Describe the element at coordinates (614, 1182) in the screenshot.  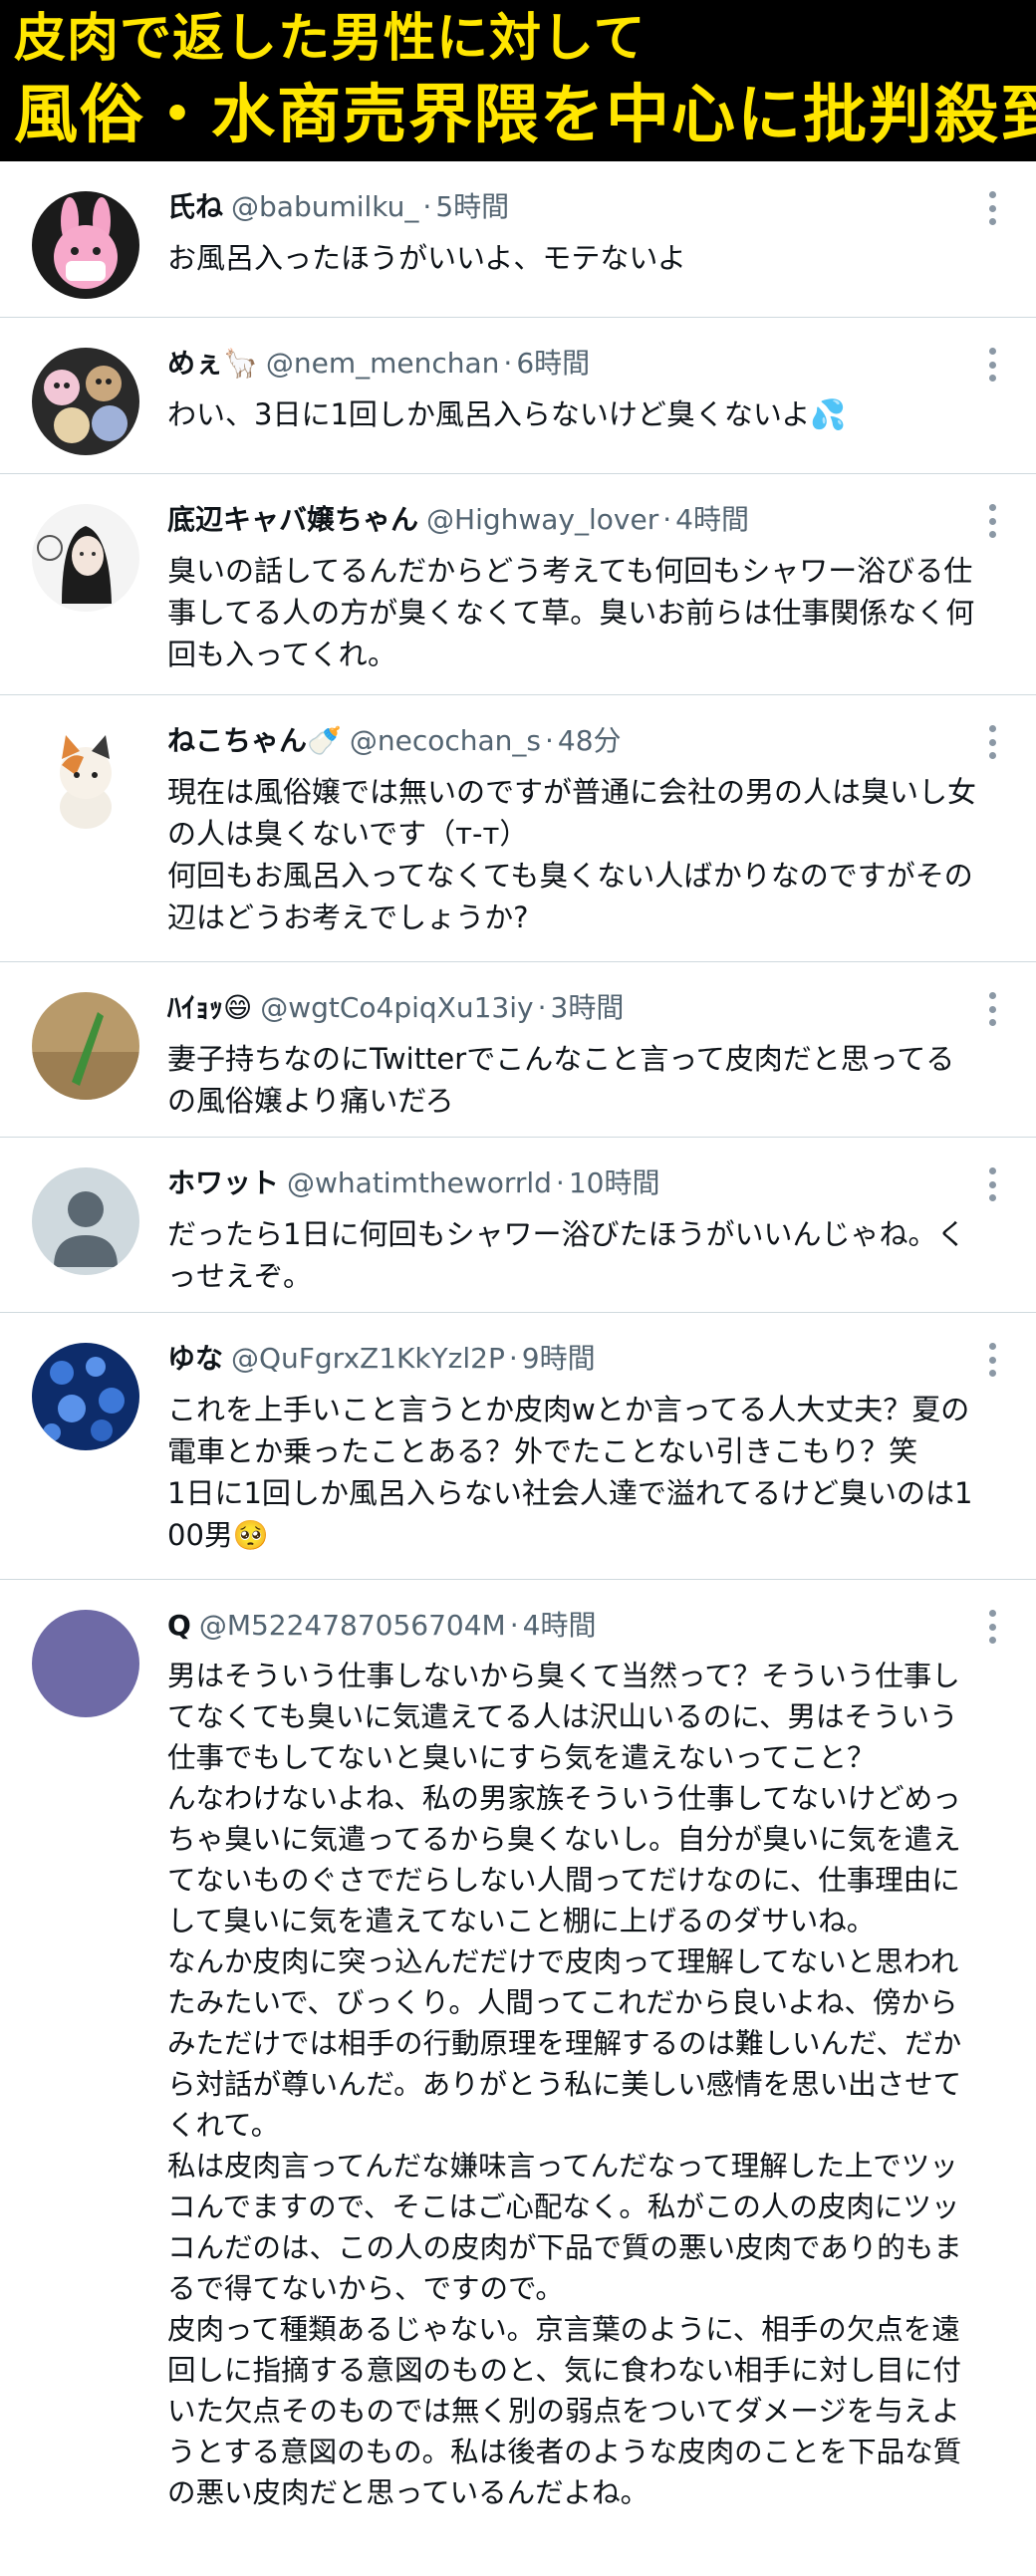
I see `timestamp: 10時間` at that location.